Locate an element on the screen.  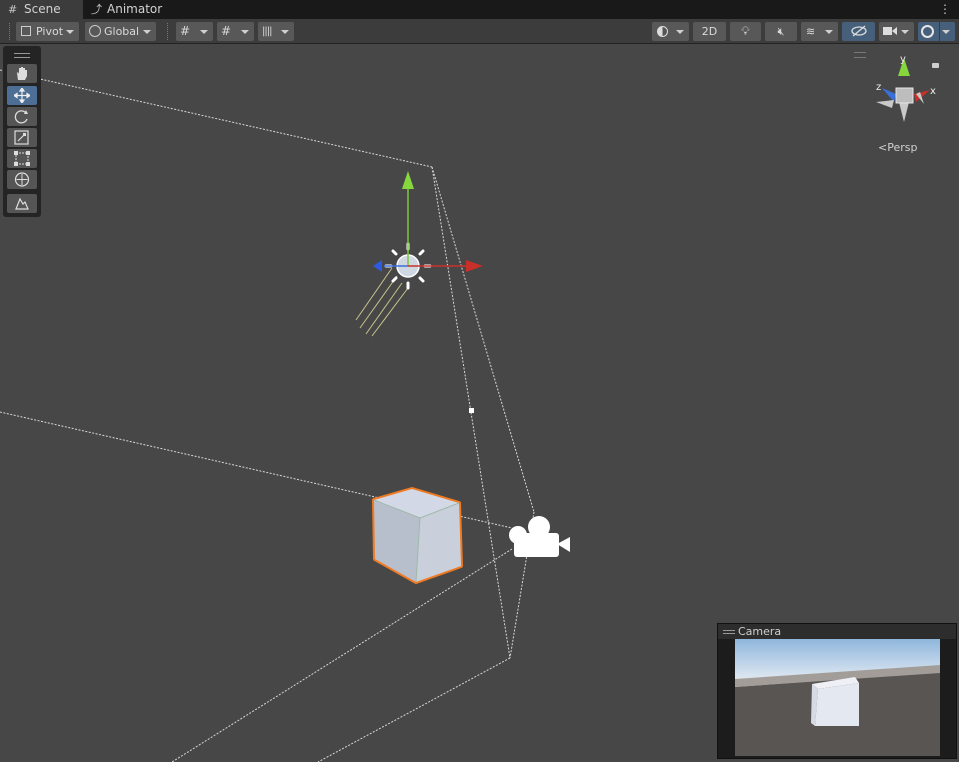
pivot-label: Pivot is located at coordinates (50, 31).